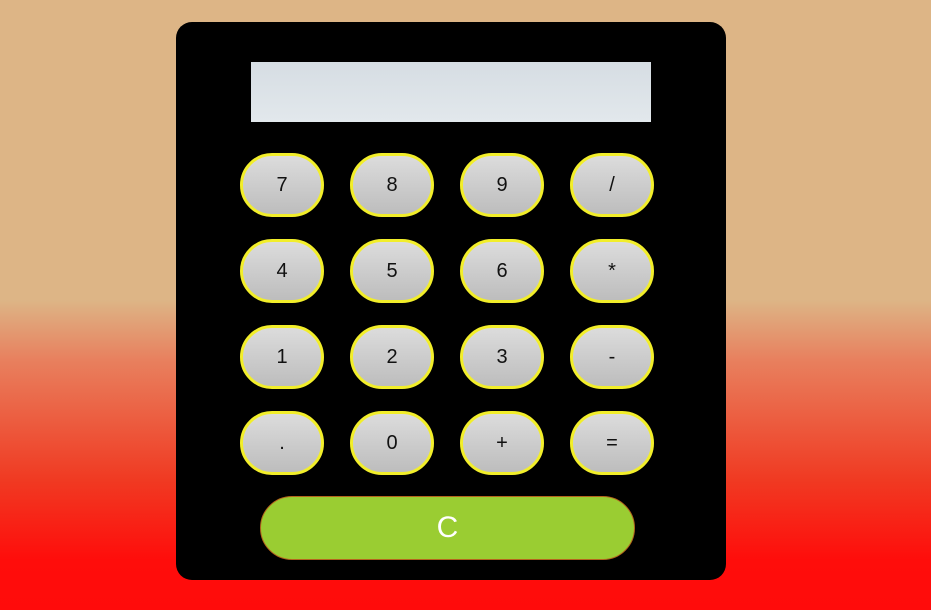 The image size is (931, 610). I want to click on key-3: 3, so click(502, 357).